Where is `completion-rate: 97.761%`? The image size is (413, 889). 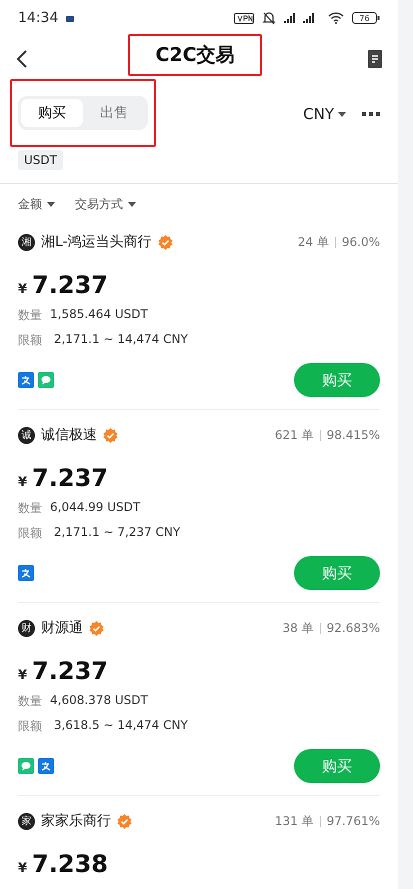
completion-rate: 97.761% is located at coordinates (353, 821).